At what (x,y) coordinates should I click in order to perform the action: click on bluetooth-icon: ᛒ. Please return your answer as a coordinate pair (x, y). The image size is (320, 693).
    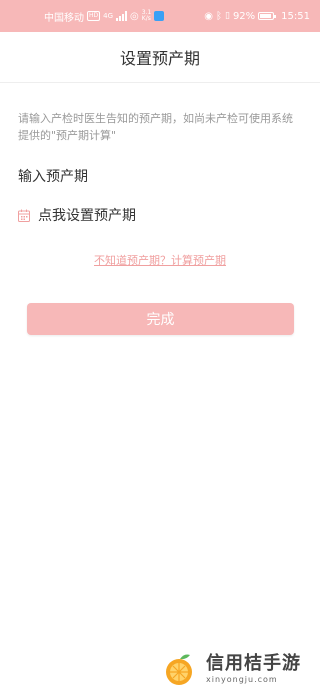
    Looking at the image, I should click on (218, 16).